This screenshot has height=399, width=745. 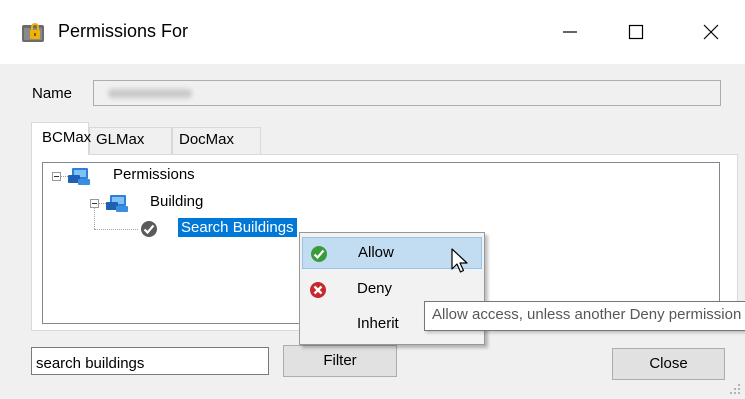 What do you see at coordinates (33, 32) in the screenshot?
I see `lock-folder-icon` at bounding box center [33, 32].